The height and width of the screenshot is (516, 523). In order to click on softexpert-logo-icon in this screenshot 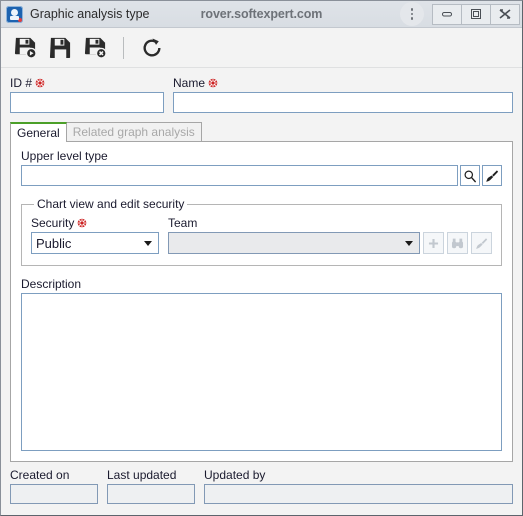, I will do `click(14, 14)`.